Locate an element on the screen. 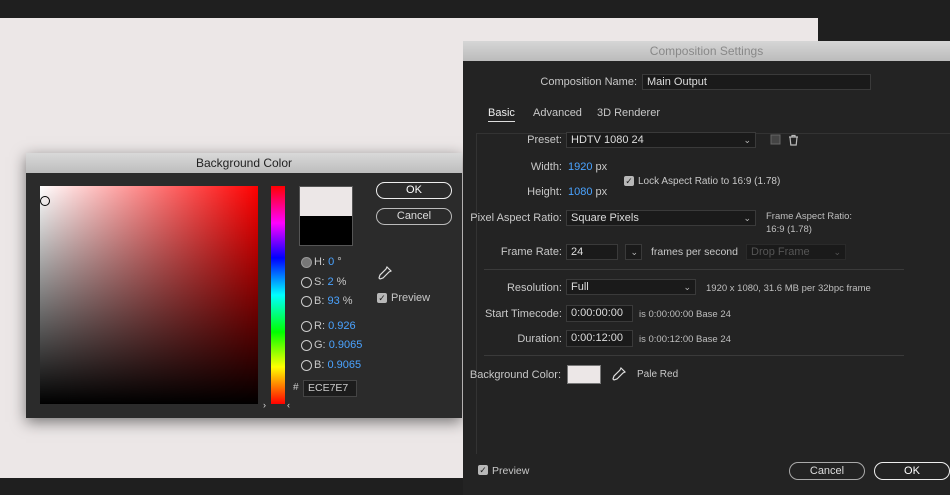  new-color-swatch is located at coordinates (326, 201).